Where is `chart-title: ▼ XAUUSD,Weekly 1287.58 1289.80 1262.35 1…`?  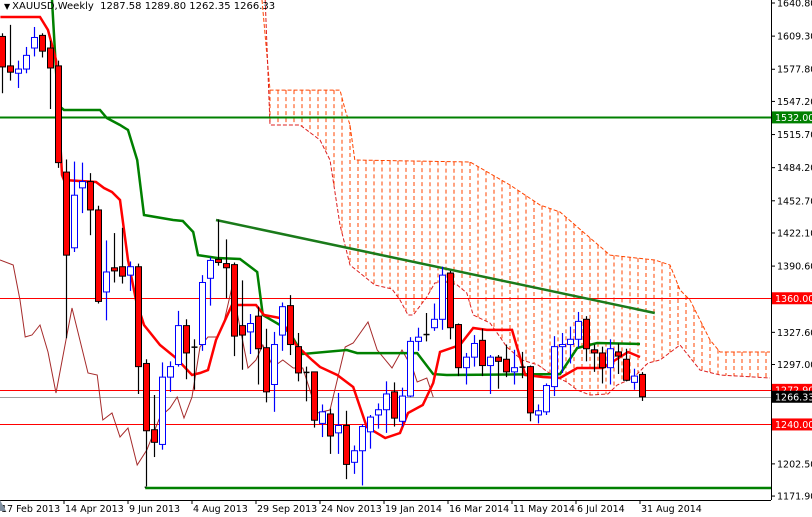
chart-title: ▼ XAUUSD,Weekly 1287.58 1289.80 1262.35 1… is located at coordinates (139, 6).